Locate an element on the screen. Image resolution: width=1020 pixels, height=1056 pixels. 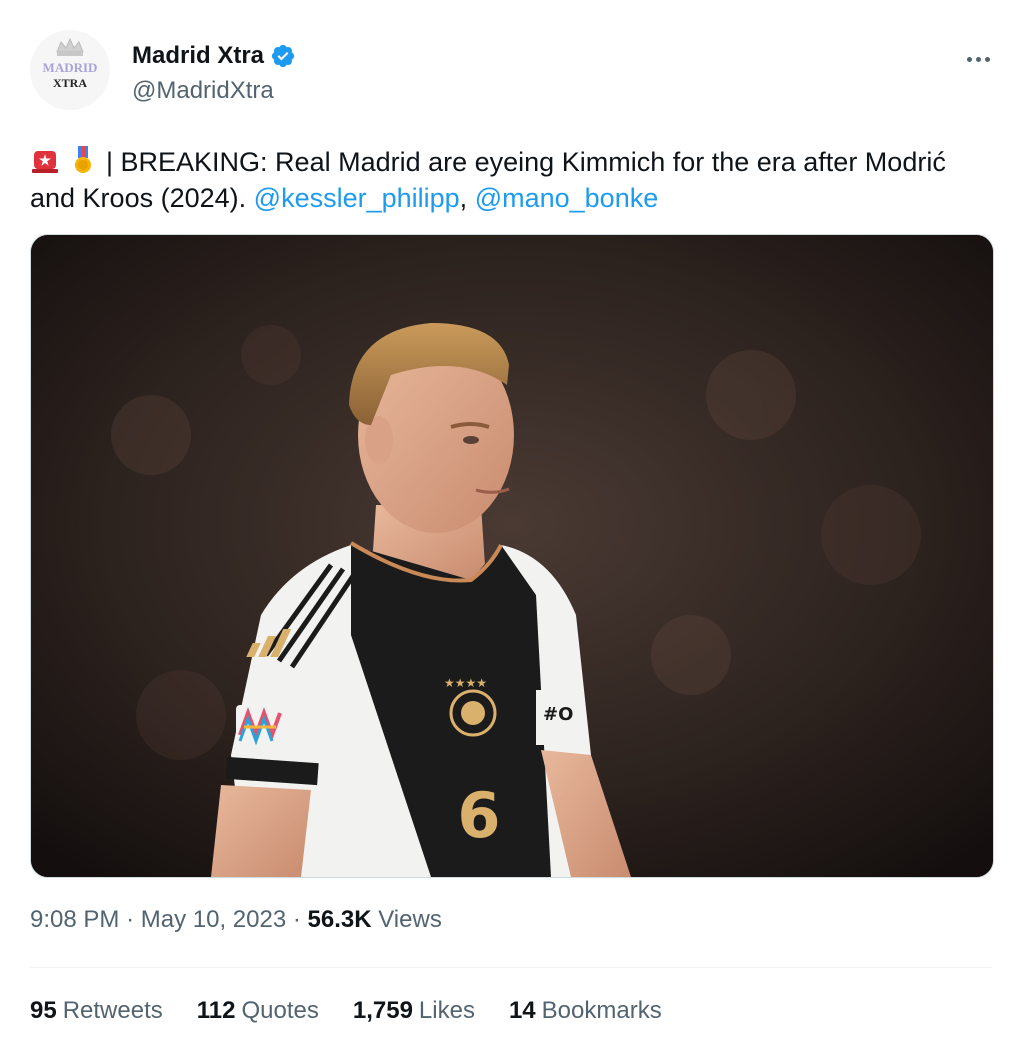
author-display-name: Madrid Xtra is located at coordinates (198, 56).